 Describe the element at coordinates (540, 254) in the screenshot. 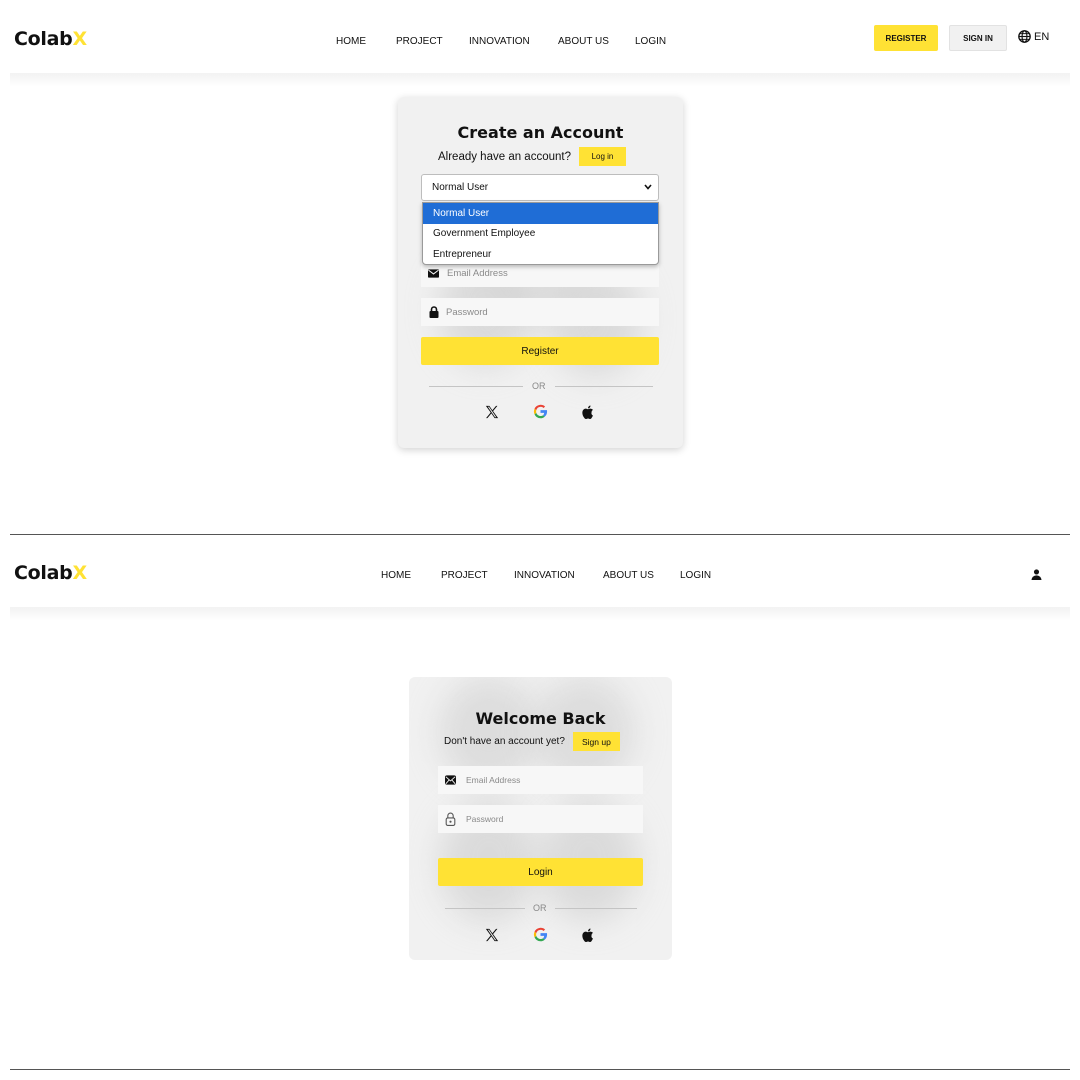

I see `option-entrepreneur: Entrepreneur` at that location.